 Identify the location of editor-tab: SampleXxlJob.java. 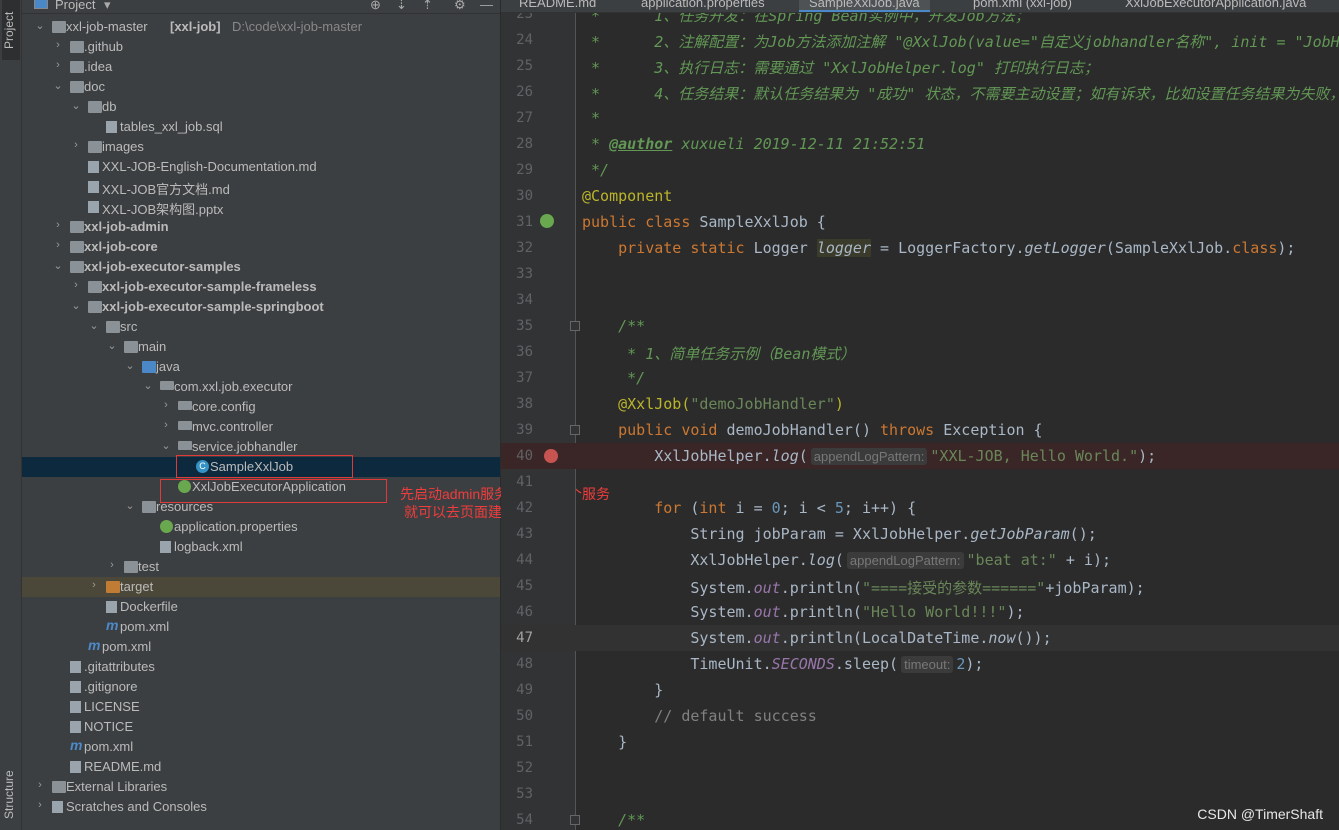
(864, 6).